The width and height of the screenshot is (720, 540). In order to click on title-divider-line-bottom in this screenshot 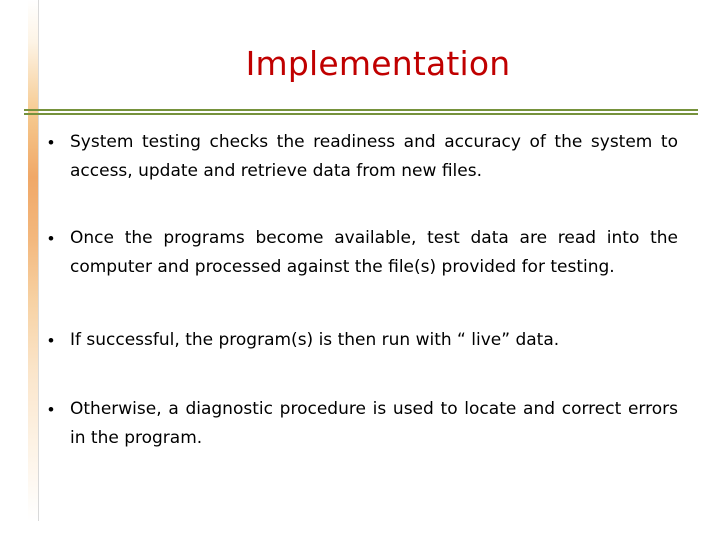, I will do `click(361, 114)`.